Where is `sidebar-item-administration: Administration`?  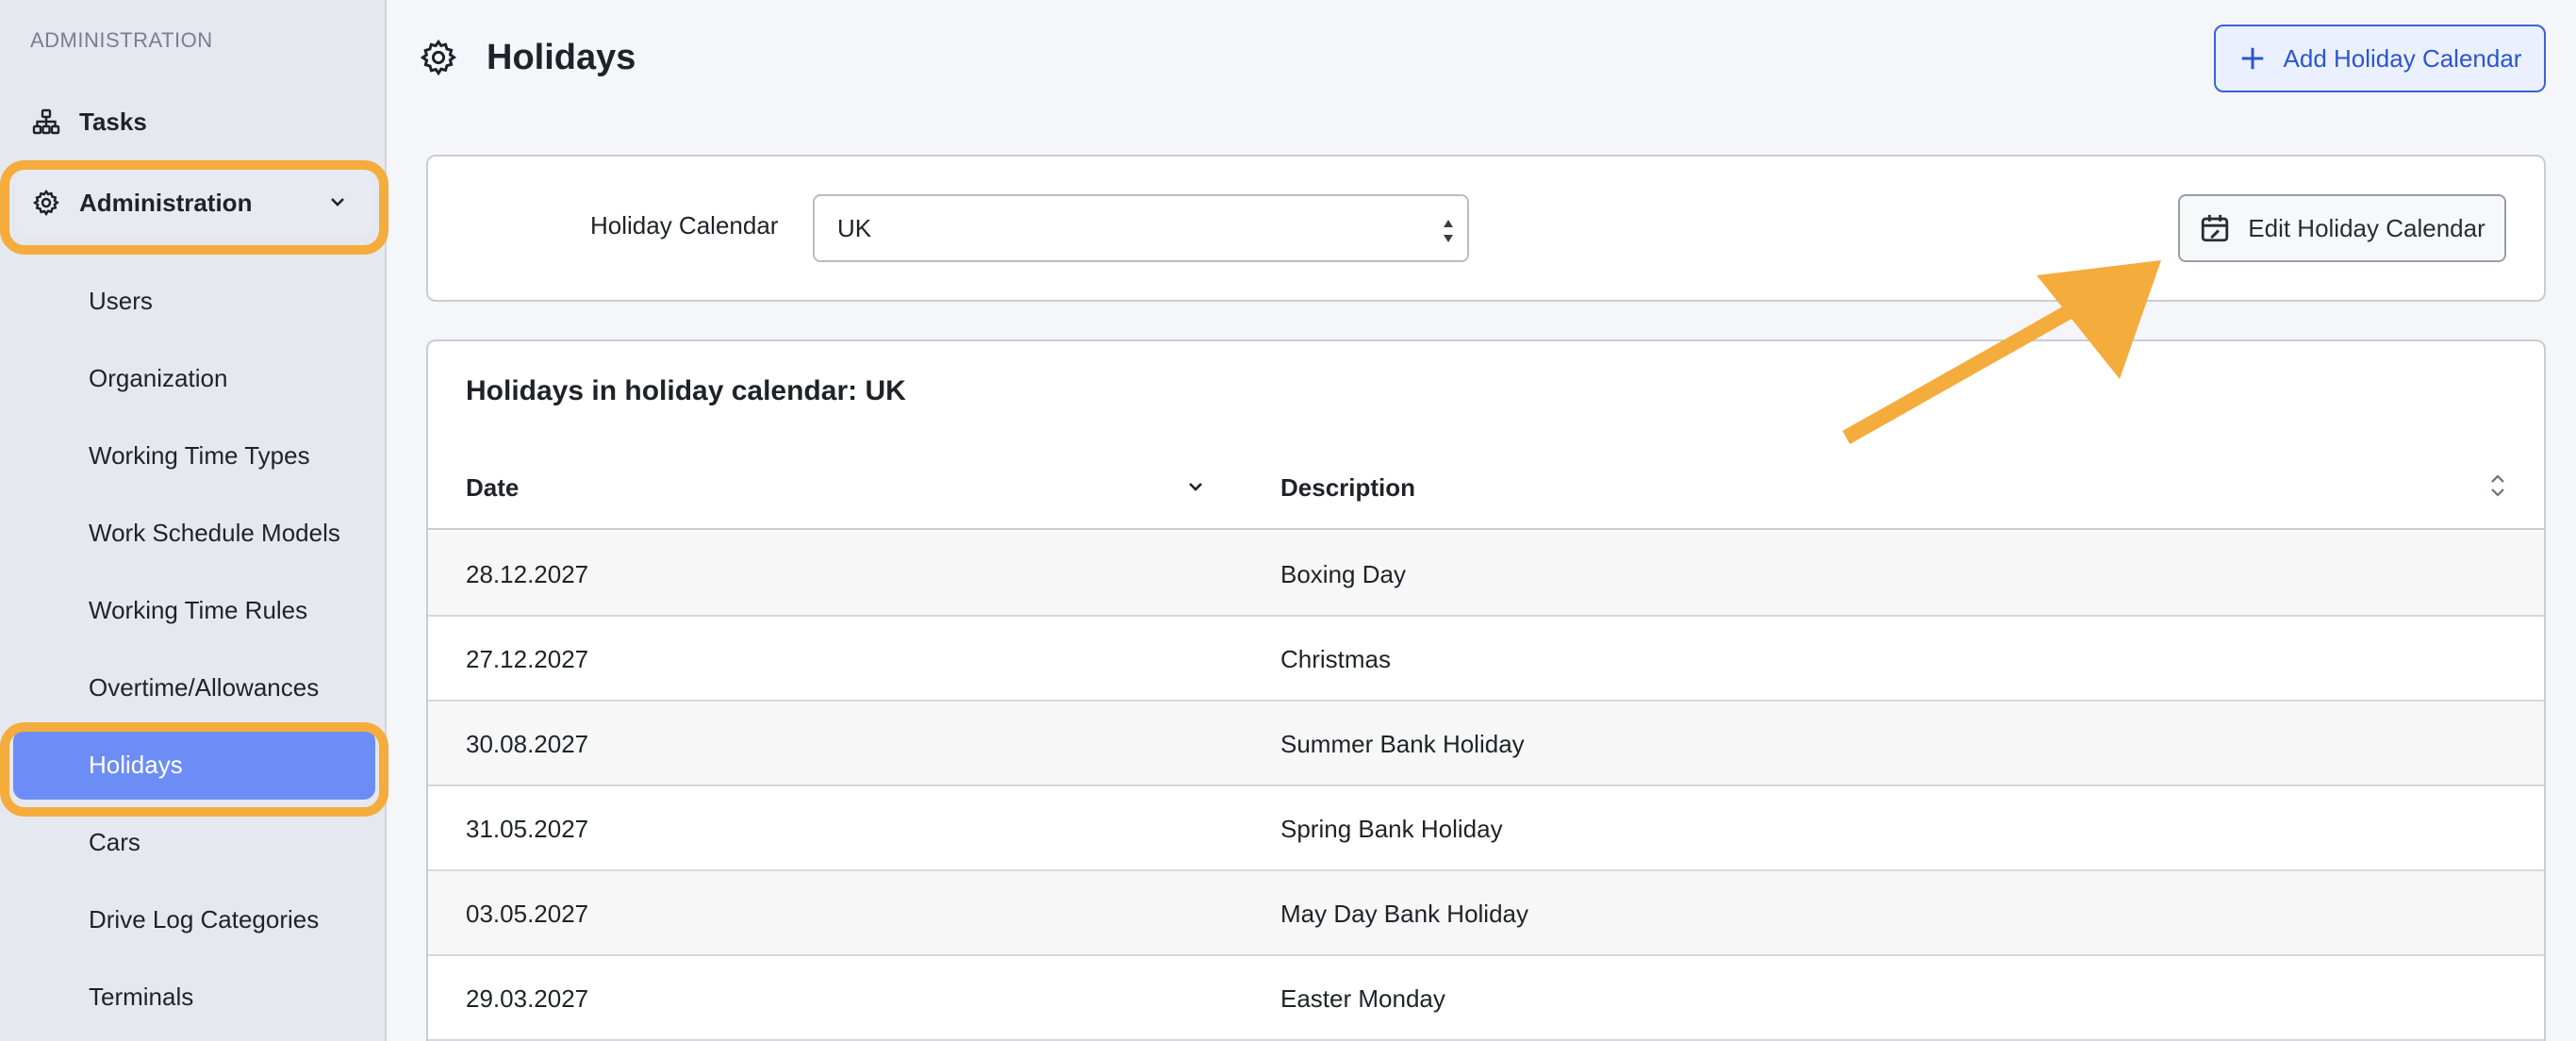
sidebar-item-administration: Administration is located at coordinates (194, 203).